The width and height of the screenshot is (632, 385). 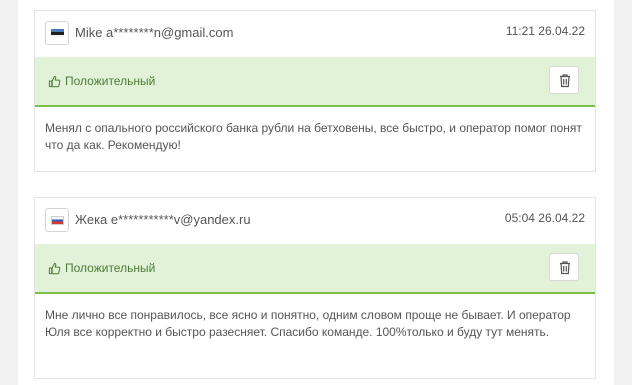 What do you see at coordinates (154, 32) in the screenshot?
I see `review-author: Mike a********n@gmail.com` at bounding box center [154, 32].